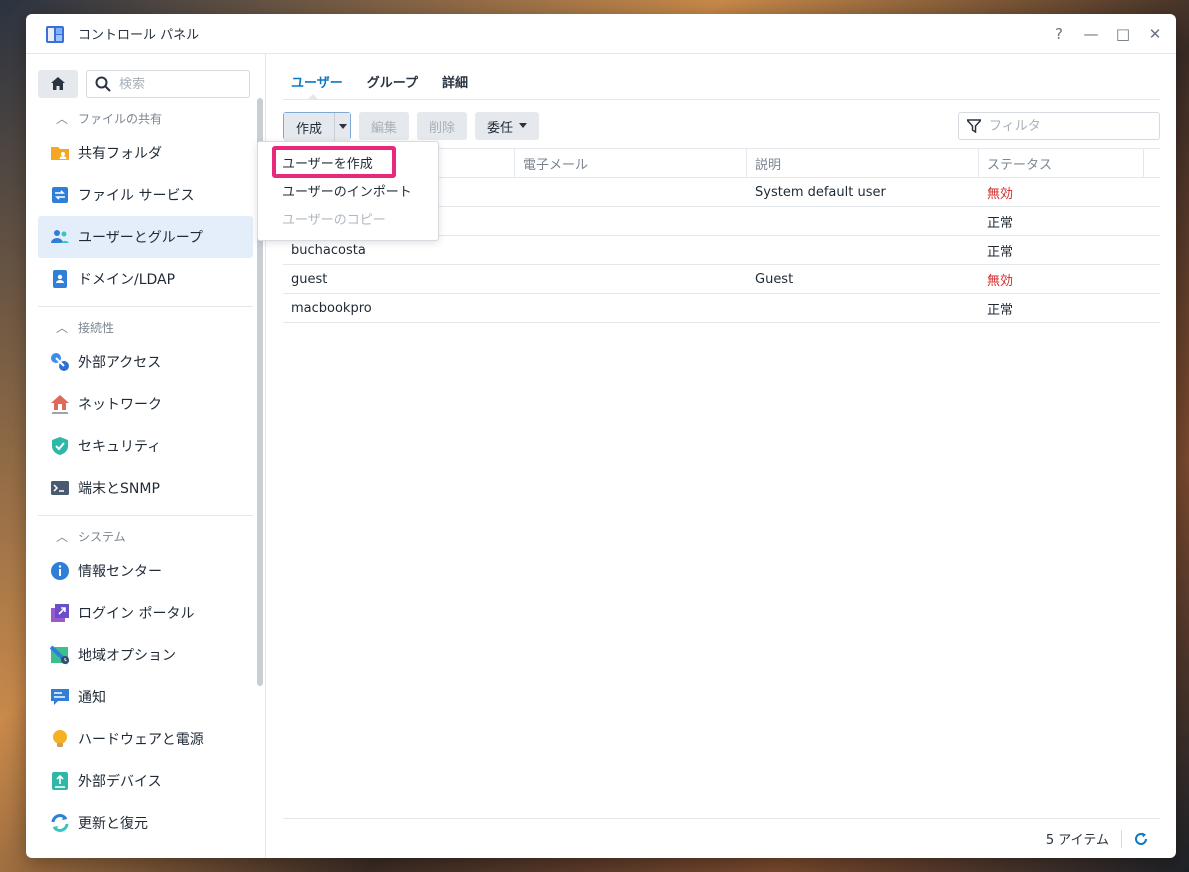 This screenshot has height=872, width=1189. I want to click on home-icon, so click(58, 83).